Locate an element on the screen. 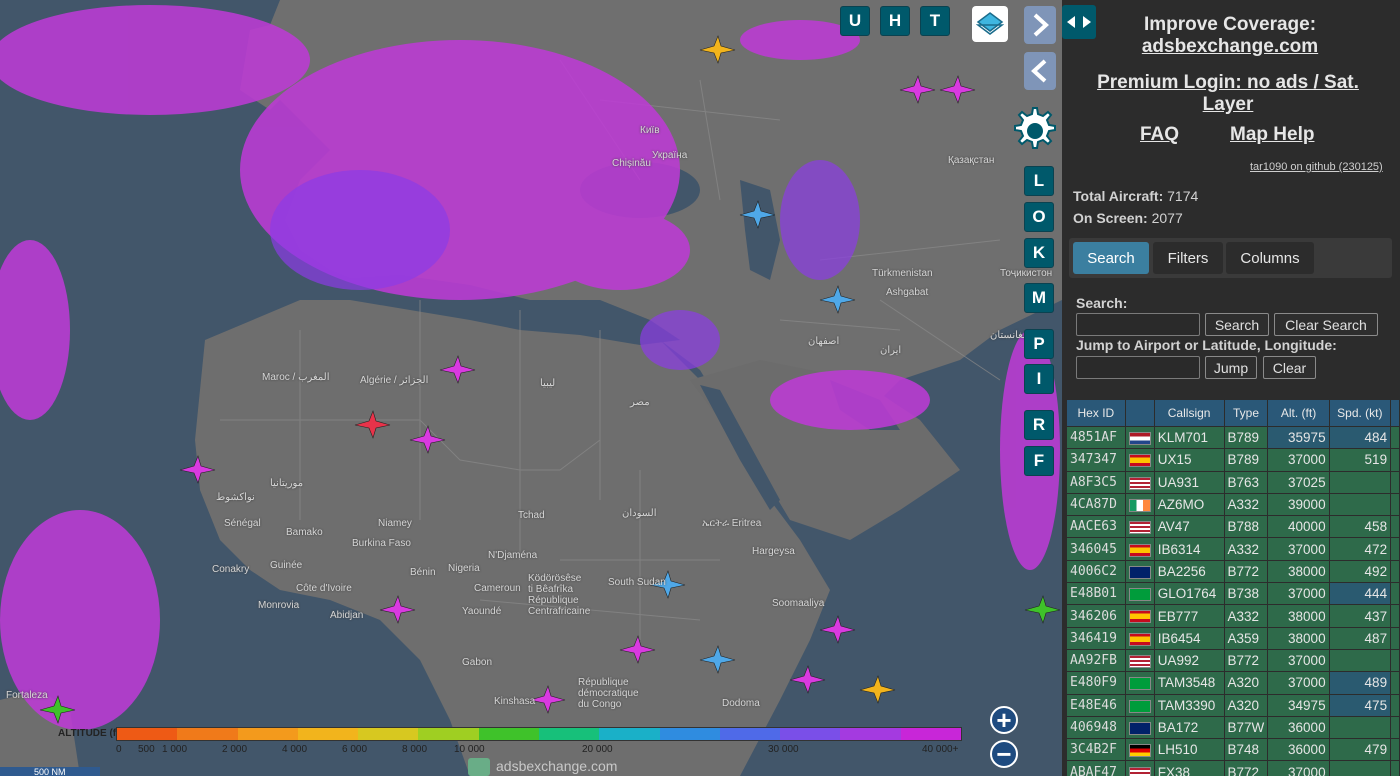  table-row: 346045 IB6314 A332 37000 472 is located at coordinates (1233, 549).